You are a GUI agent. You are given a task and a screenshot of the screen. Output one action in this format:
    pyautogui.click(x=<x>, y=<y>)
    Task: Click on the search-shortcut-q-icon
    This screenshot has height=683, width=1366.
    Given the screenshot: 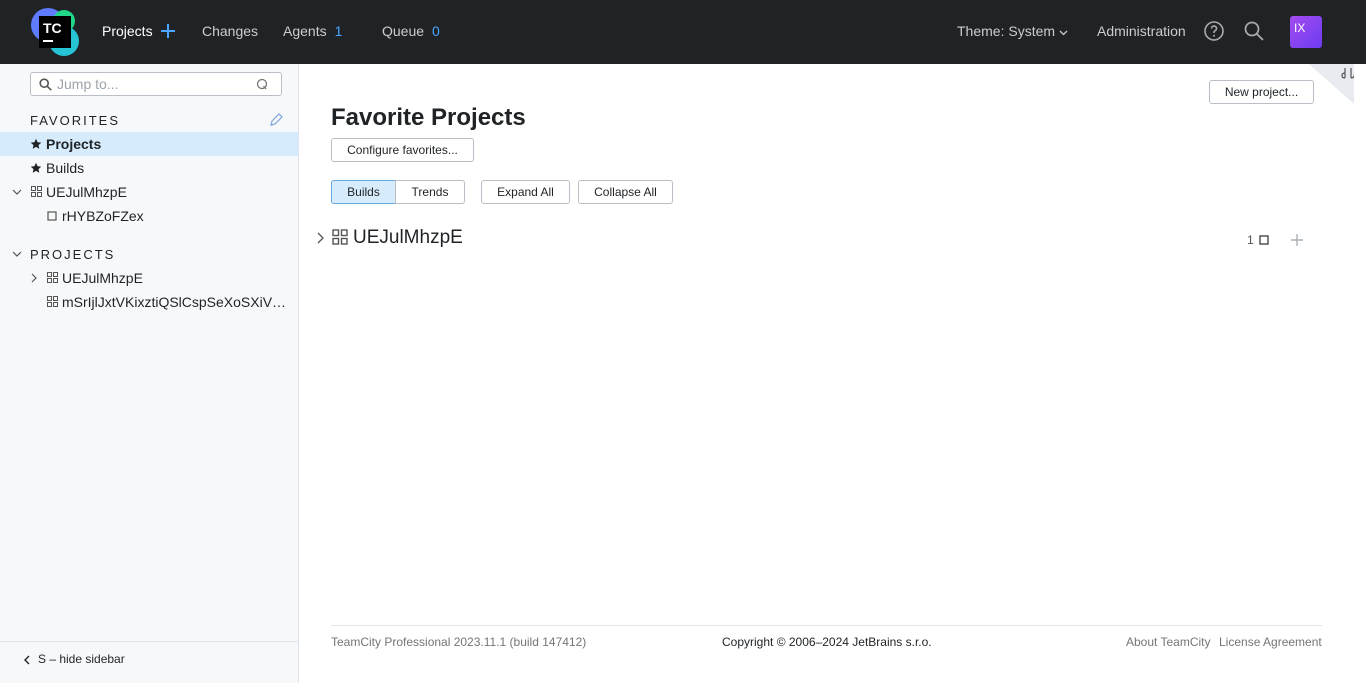 What is the action you would take?
    pyautogui.click(x=262, y=84)
    